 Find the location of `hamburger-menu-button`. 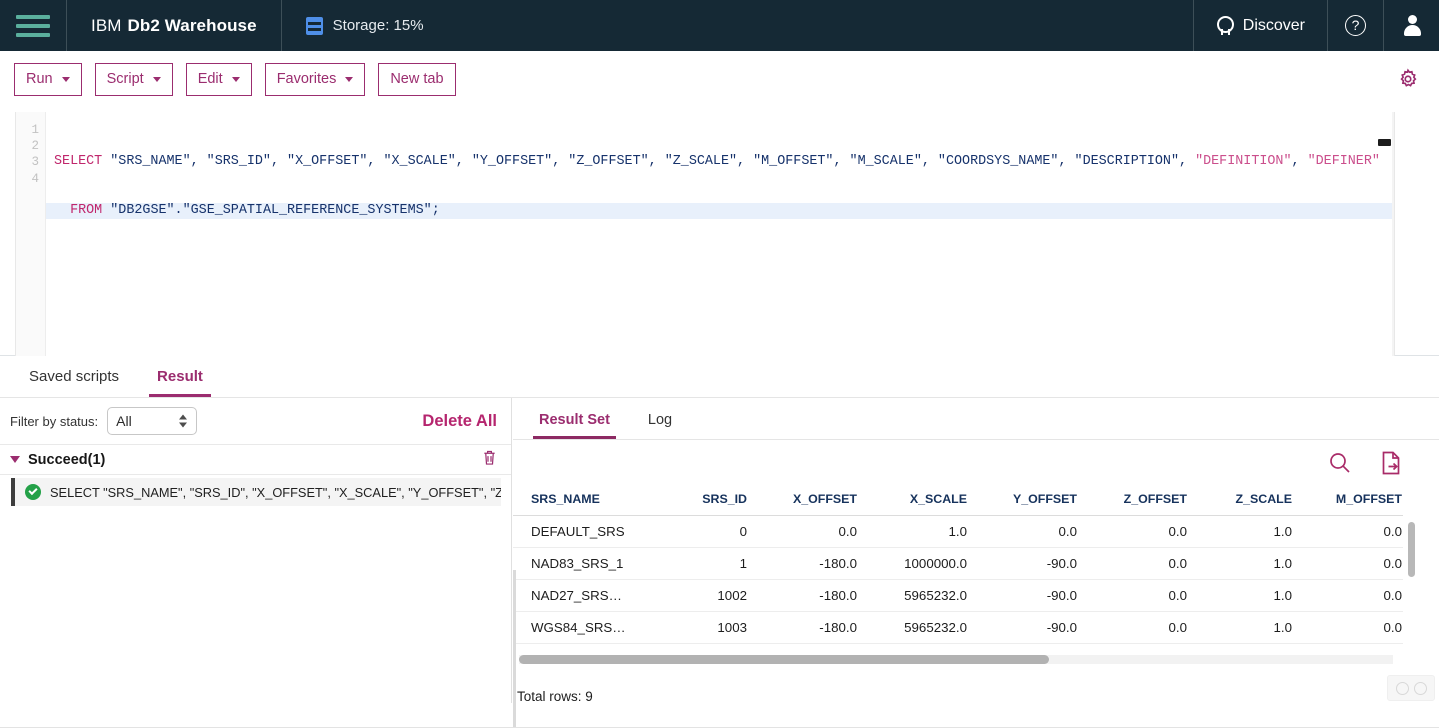

hamburger-menu-button is located at coordinates (33, 25).